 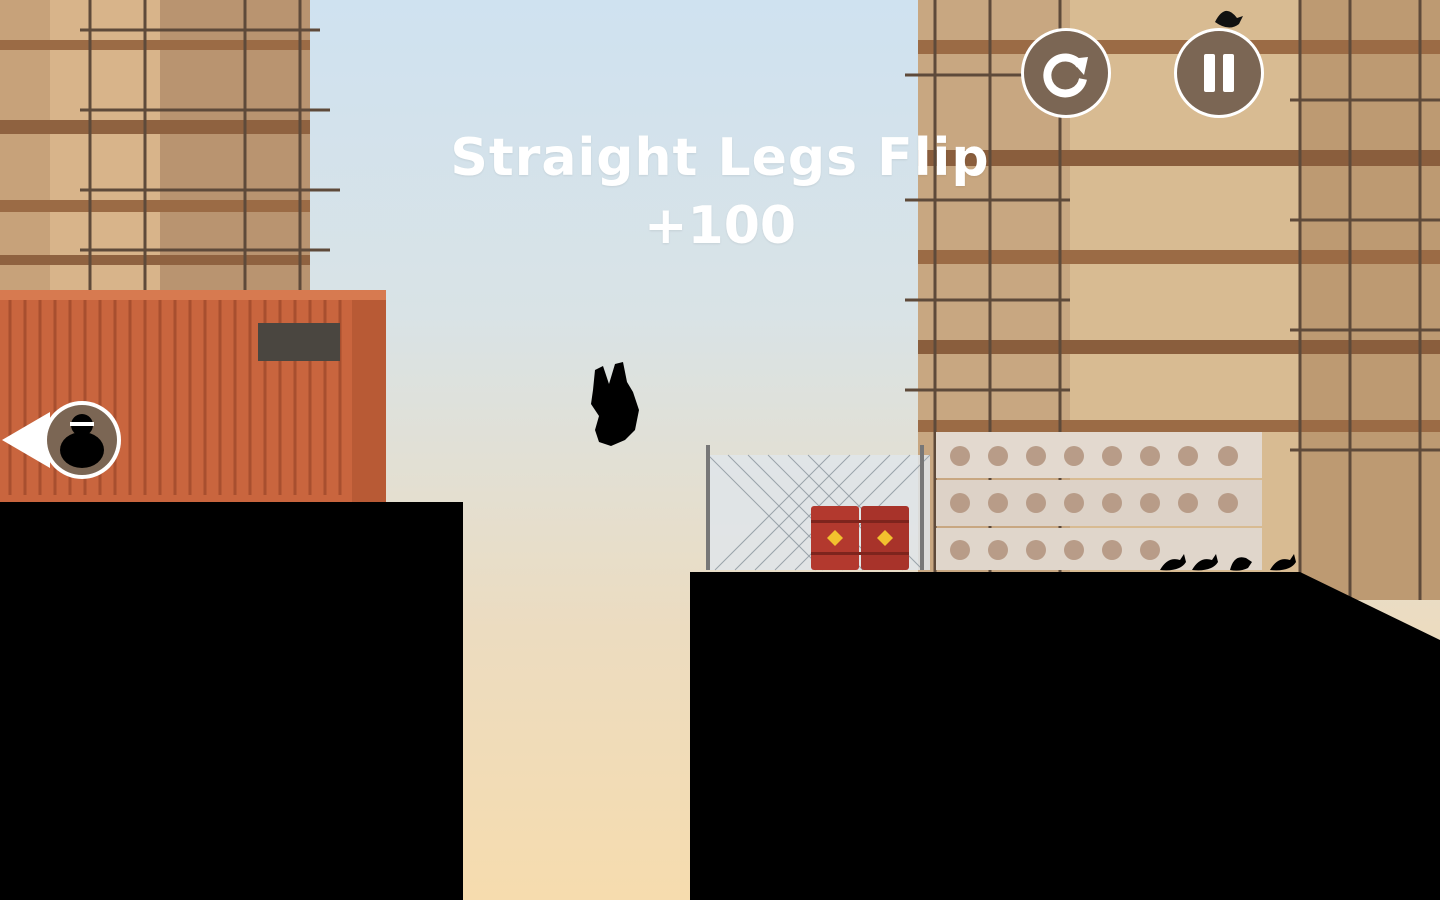 I want to click on chaser-indicator-icon, so click(x=61, y=440).